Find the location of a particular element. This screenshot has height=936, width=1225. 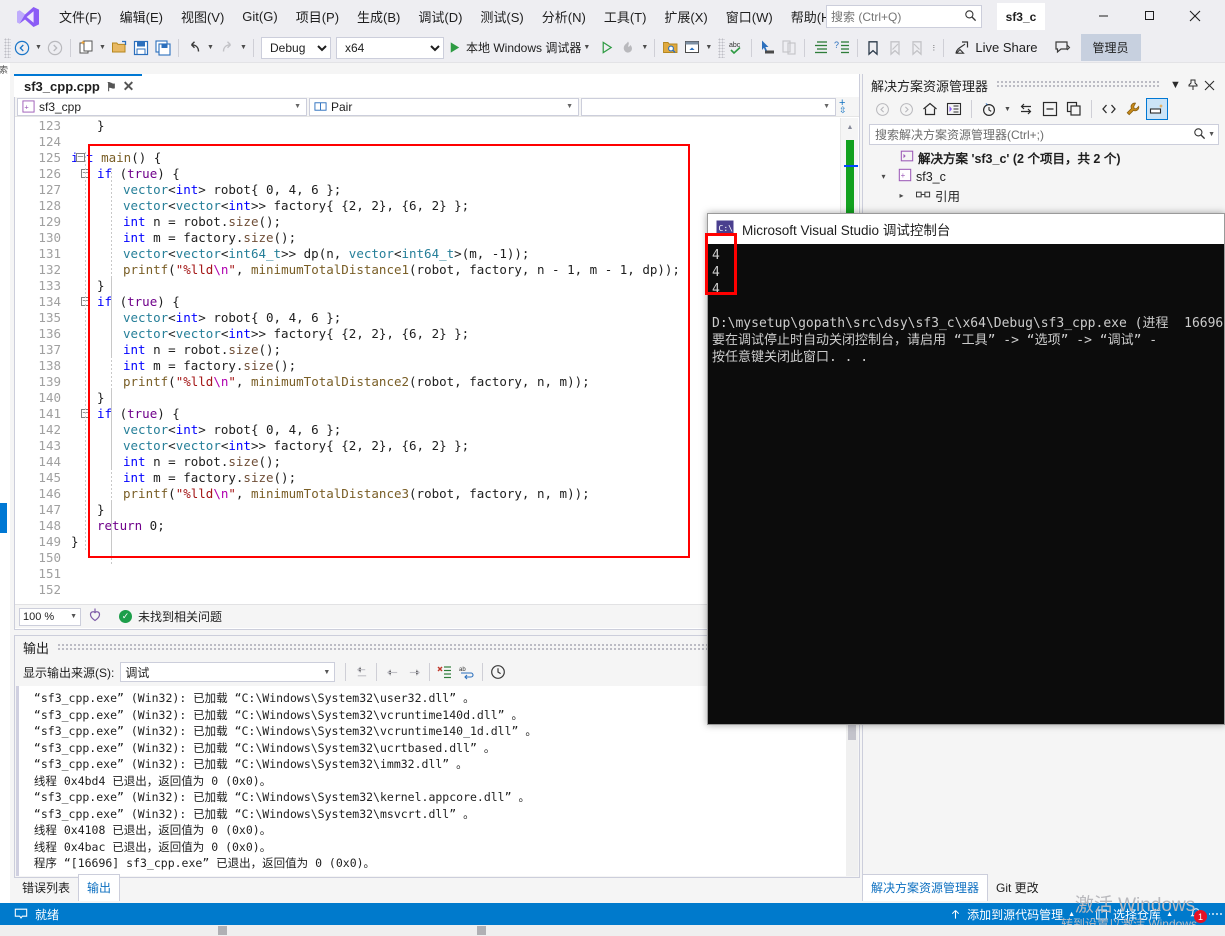

menu-file: 文件(F) is located at coordinates (80, 16).